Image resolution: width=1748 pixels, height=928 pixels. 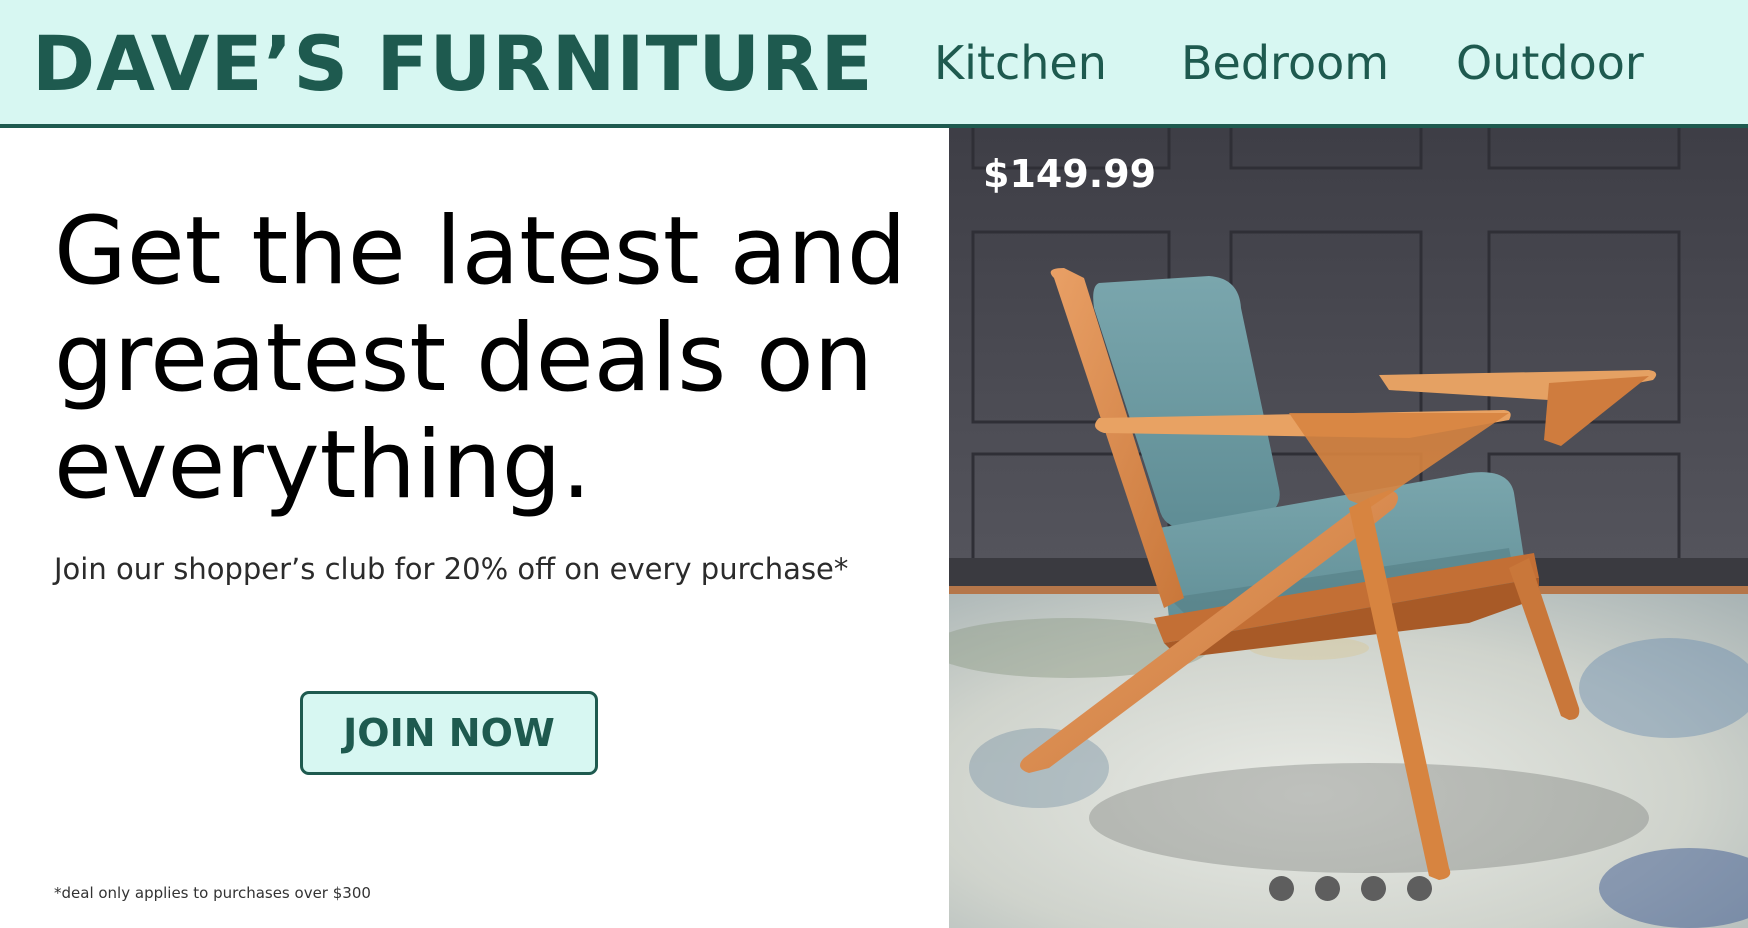 I want to click on price-tag: $149.99, so click(x=1070, y=174).